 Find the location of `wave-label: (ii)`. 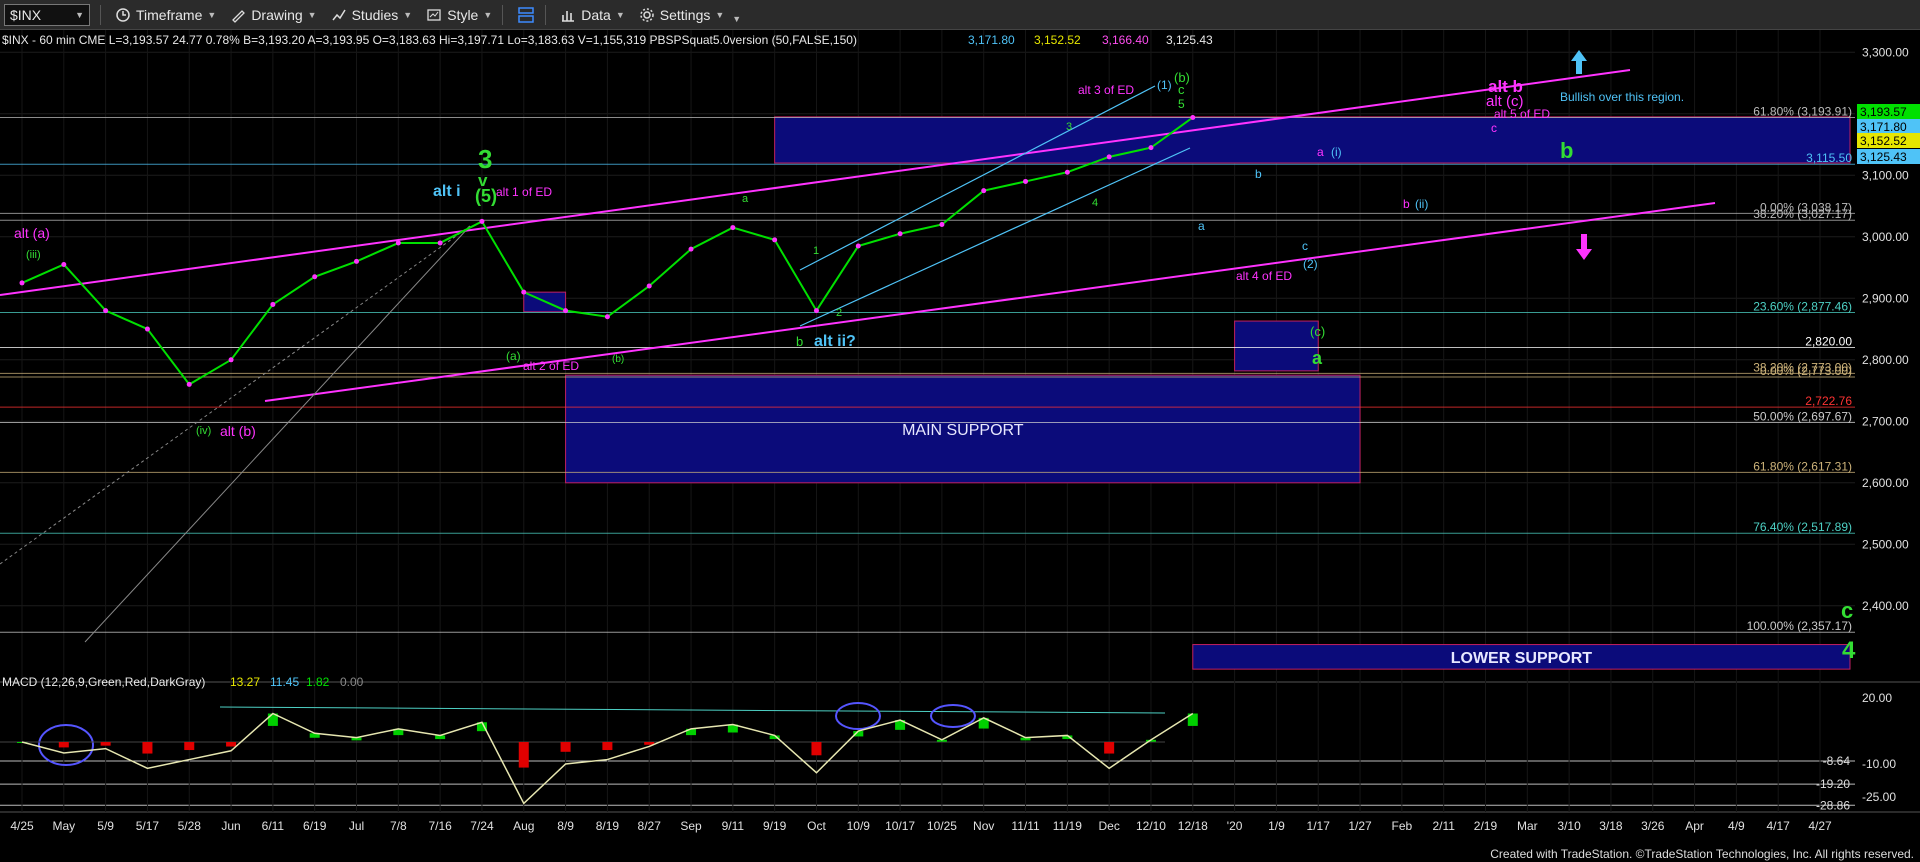

wave-label: (ii) is located at coordinates (1421, 204).